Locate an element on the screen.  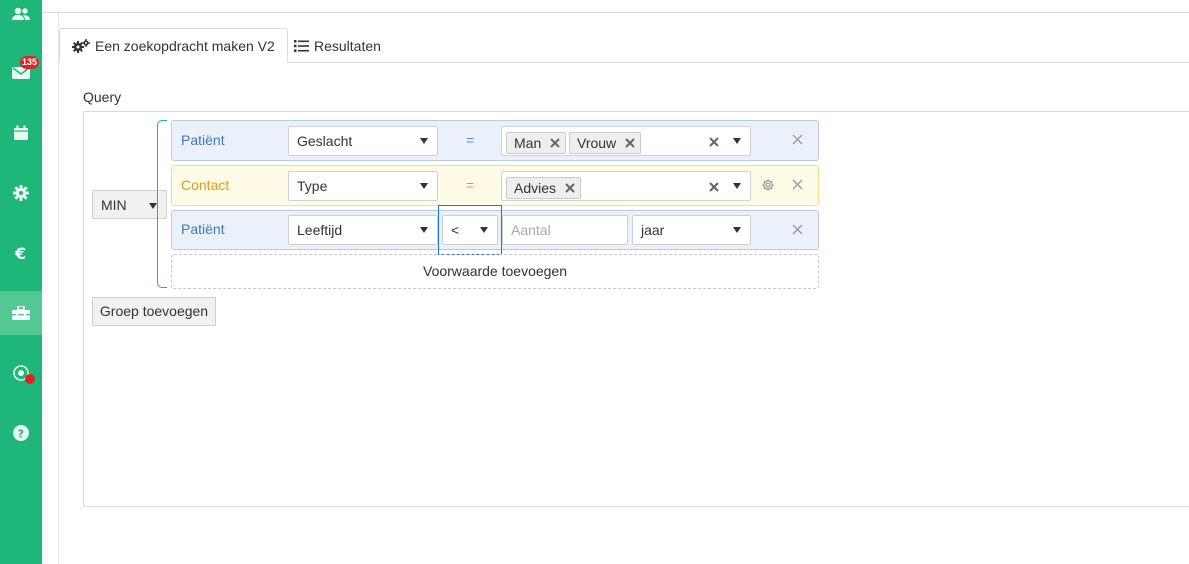
users-icon is located at coordinates (21, 13).